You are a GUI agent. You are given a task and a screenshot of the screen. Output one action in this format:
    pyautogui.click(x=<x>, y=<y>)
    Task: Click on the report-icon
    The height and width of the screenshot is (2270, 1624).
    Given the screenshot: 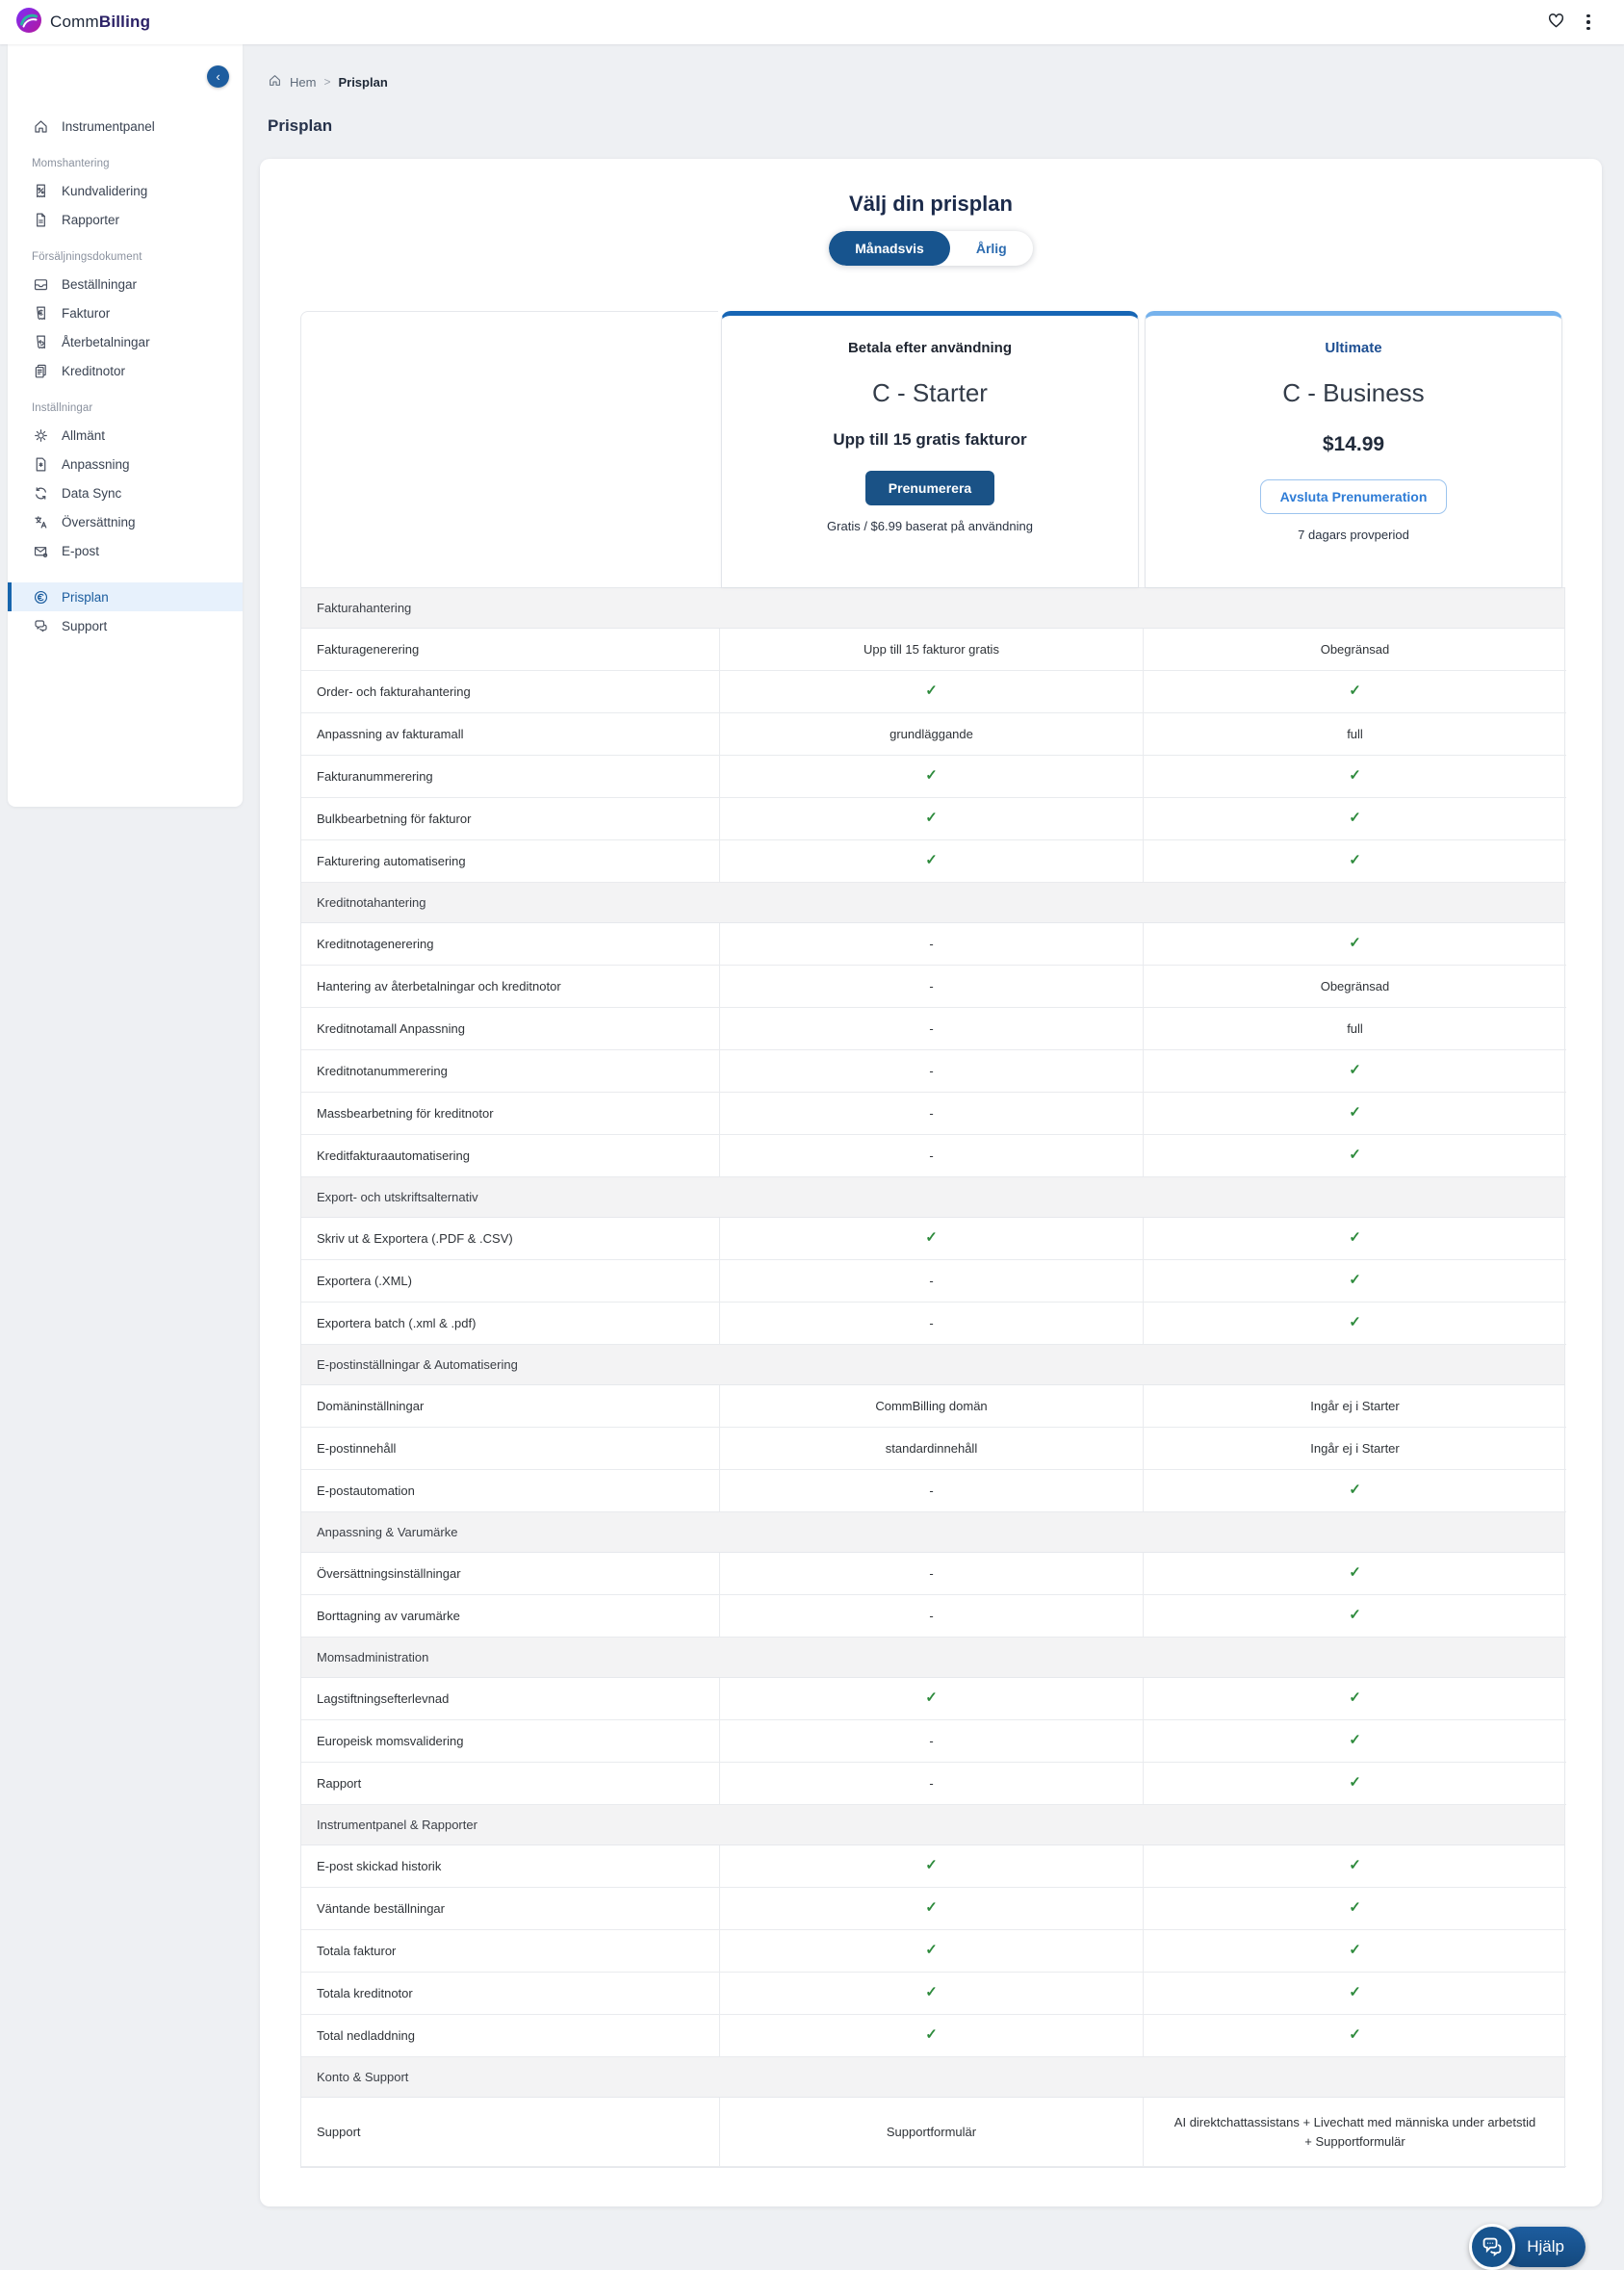 What is the action you would take?
    pyautogui.click(x=40, y=219)
    